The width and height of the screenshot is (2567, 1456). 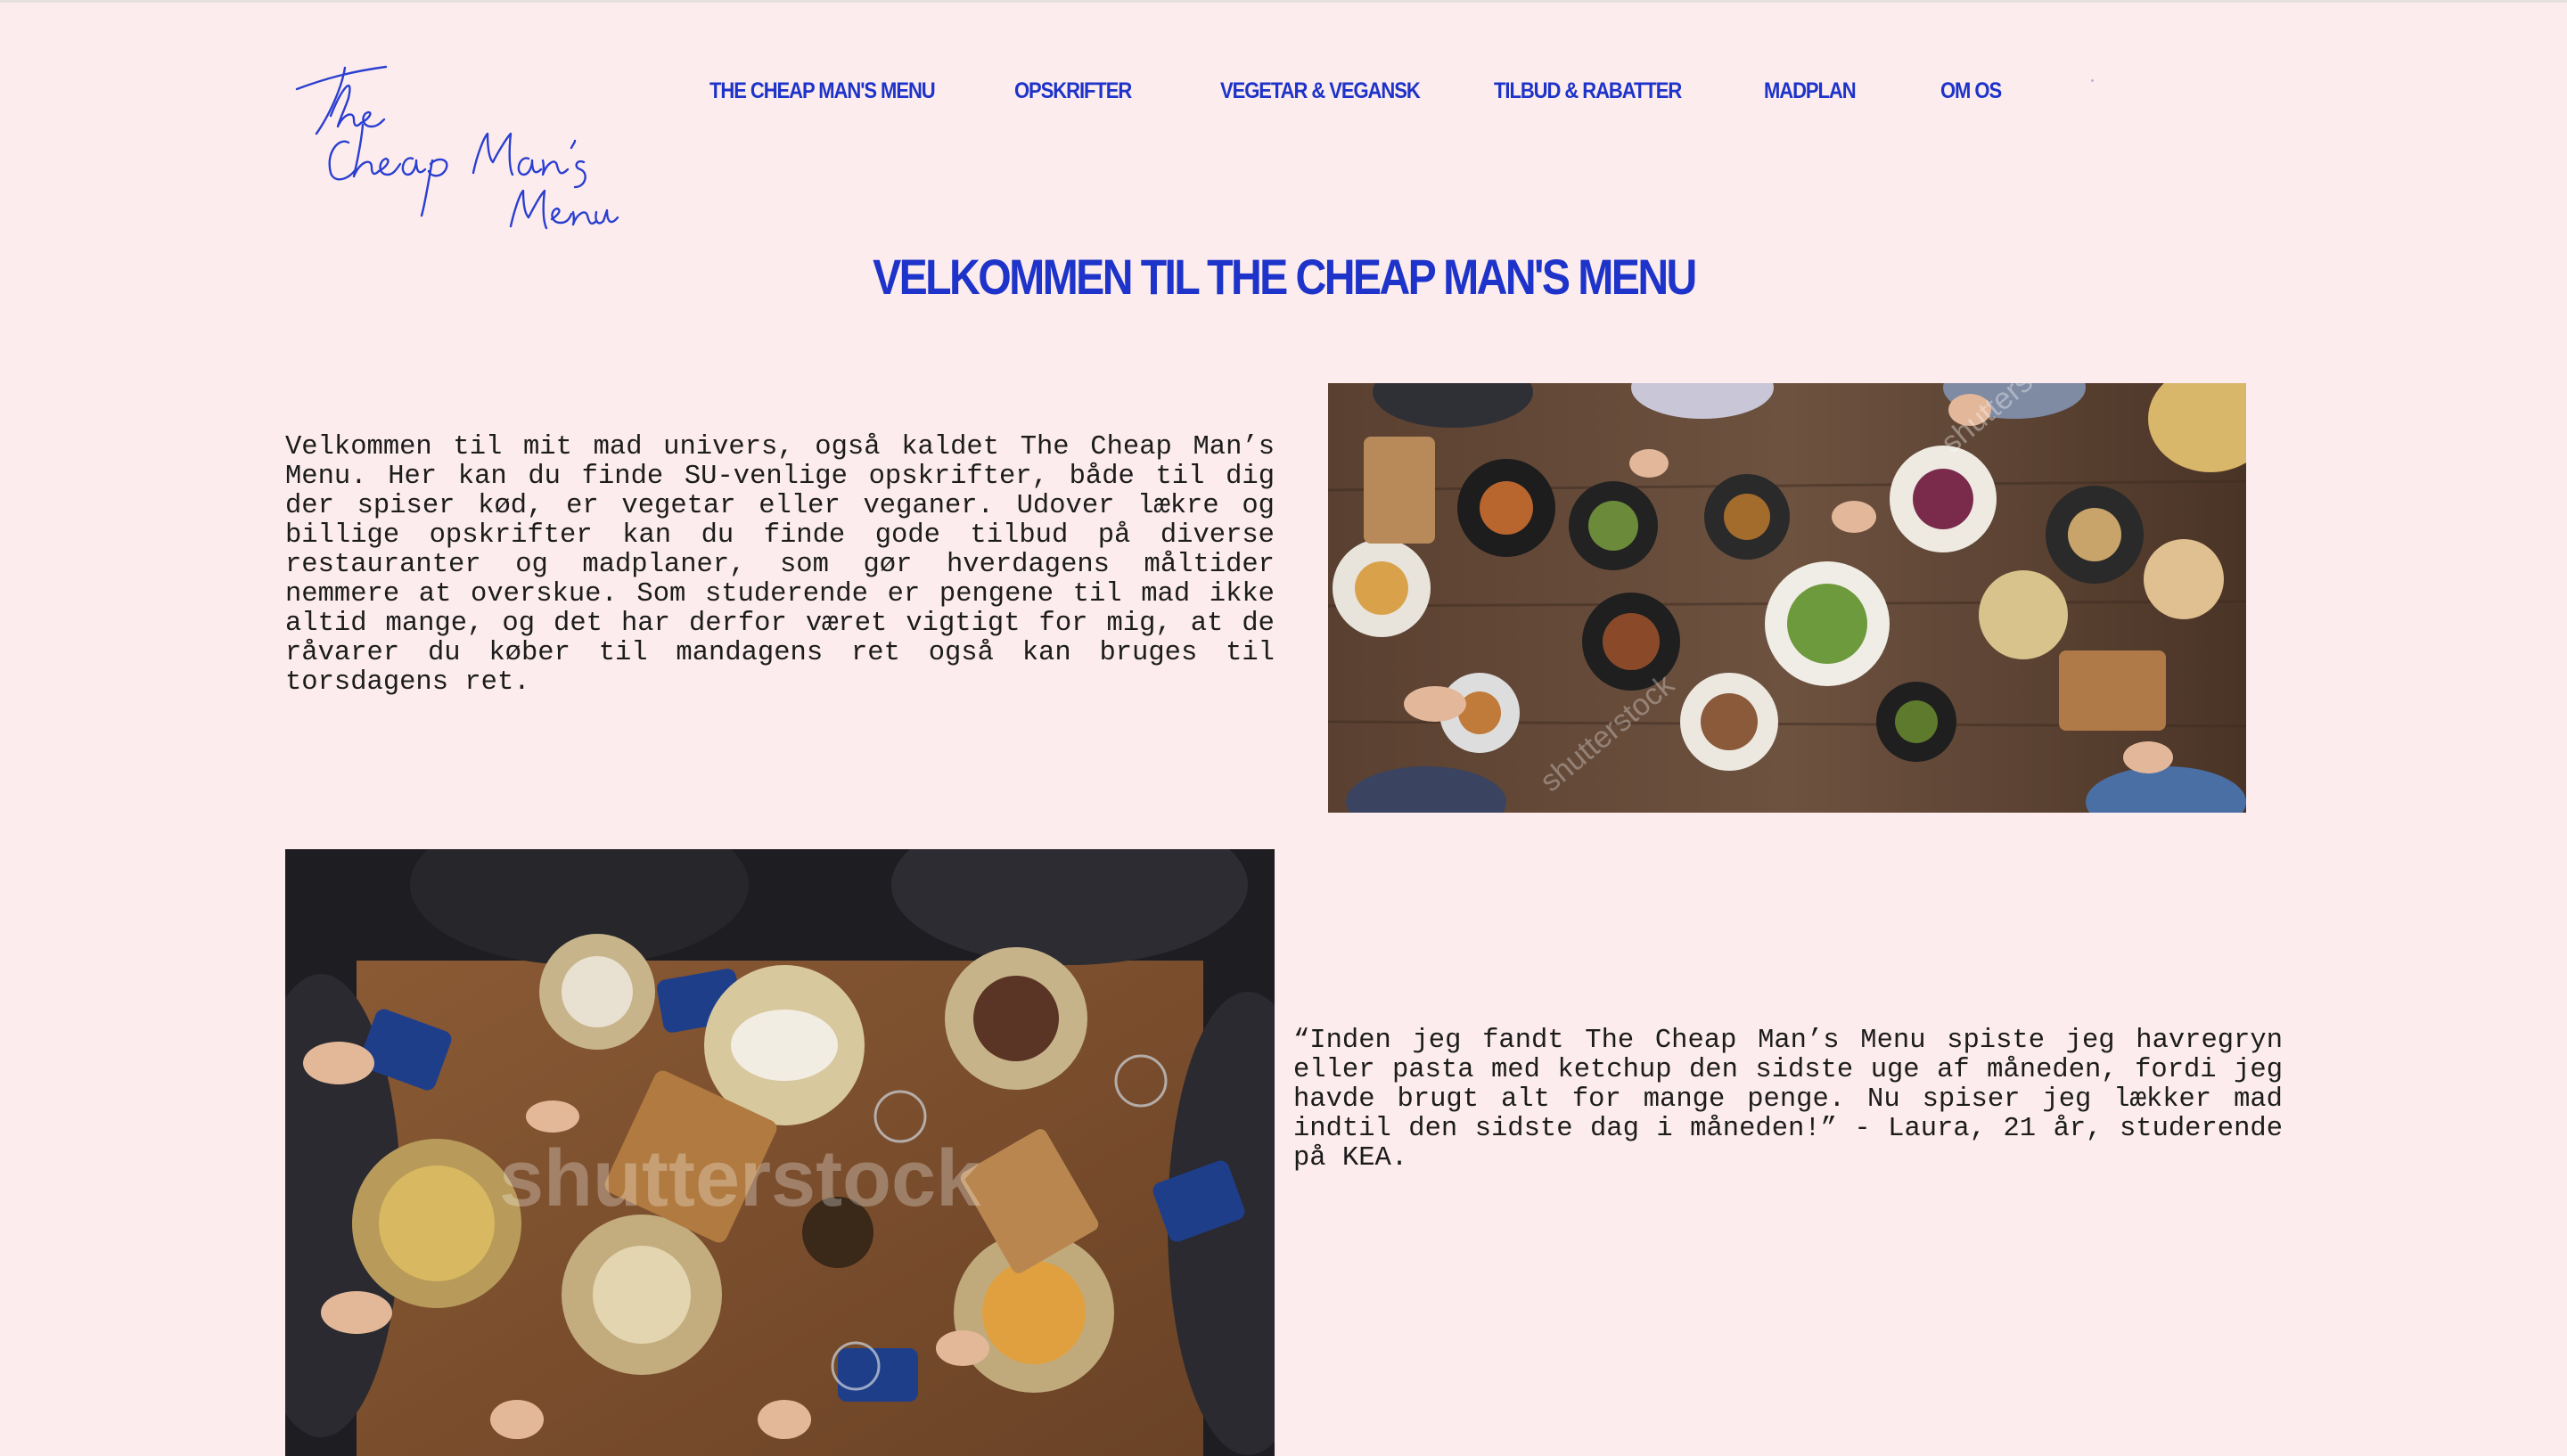 I want to click on food-table-image: shutterstock shutterstock, so click(x=1787, y=598).